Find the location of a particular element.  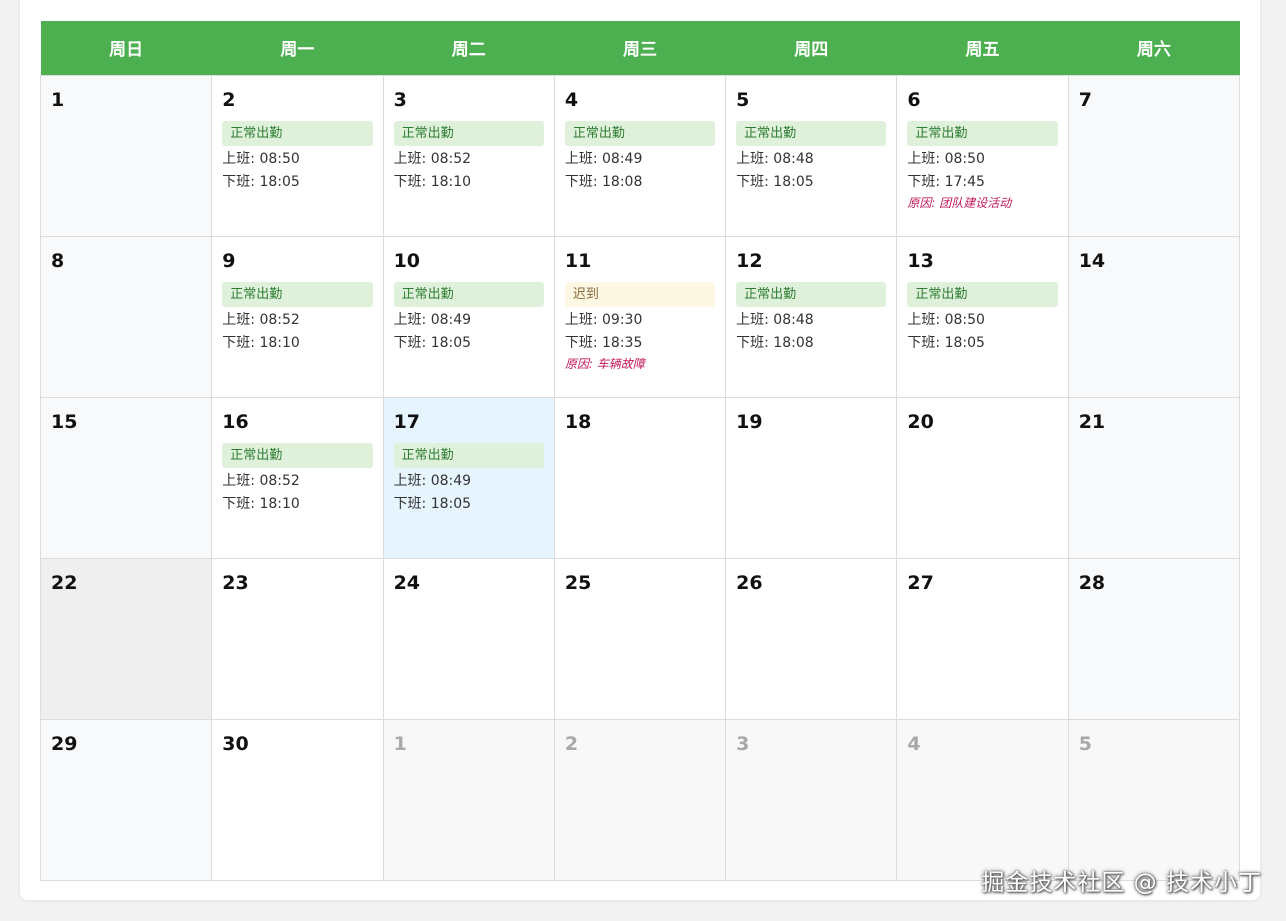

day-cell: 2 is located at coordinates (640, 799).